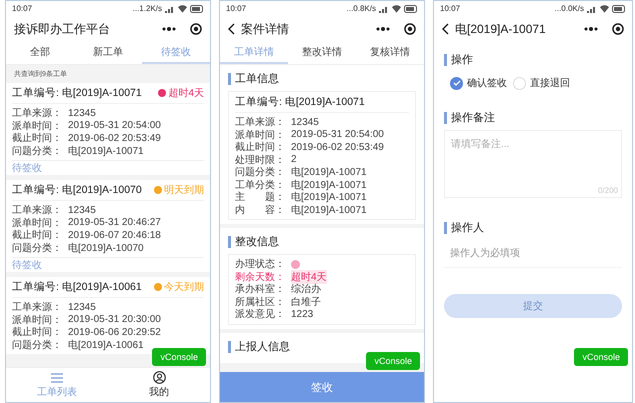 The image size is (635, 403). Describe the element at coordinates (147, 8) in the screenshot. I see `network-speed: ...1.2K/s` at that location.